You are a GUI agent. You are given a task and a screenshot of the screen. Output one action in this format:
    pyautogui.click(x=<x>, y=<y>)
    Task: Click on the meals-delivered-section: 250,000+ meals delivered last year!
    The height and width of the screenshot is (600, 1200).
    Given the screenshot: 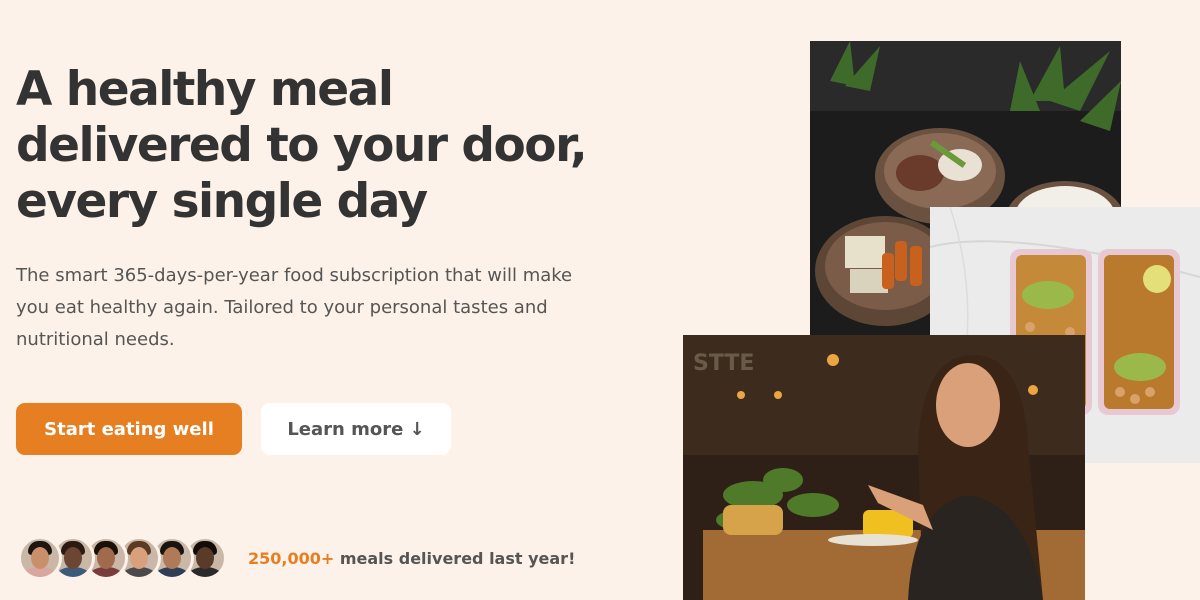 What is the action you would take?
    pyautogui.click(x=296, y=558)
    